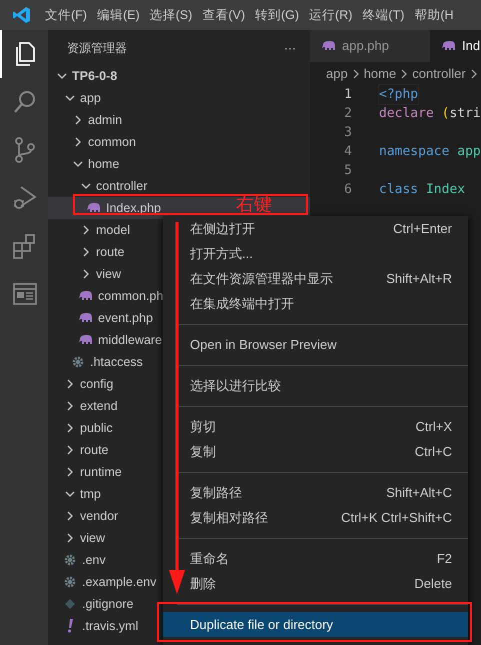 Image resolution: width=481 pixels, height=645 pixels. Describe the element at coordinates (444, 559) in the screenshot. I see `shortcut-label: F2` at that location.